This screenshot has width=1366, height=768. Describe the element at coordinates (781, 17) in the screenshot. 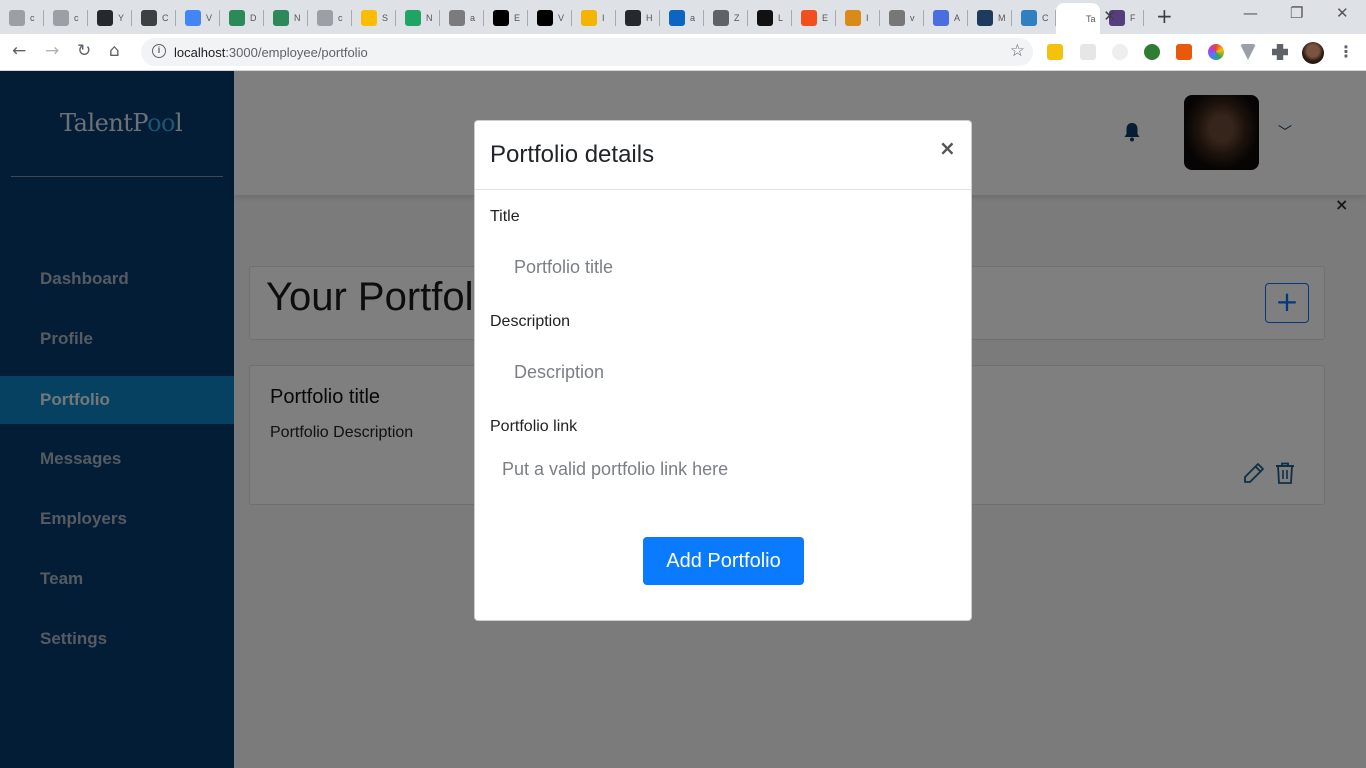

I see `tab-label: L` at that location.